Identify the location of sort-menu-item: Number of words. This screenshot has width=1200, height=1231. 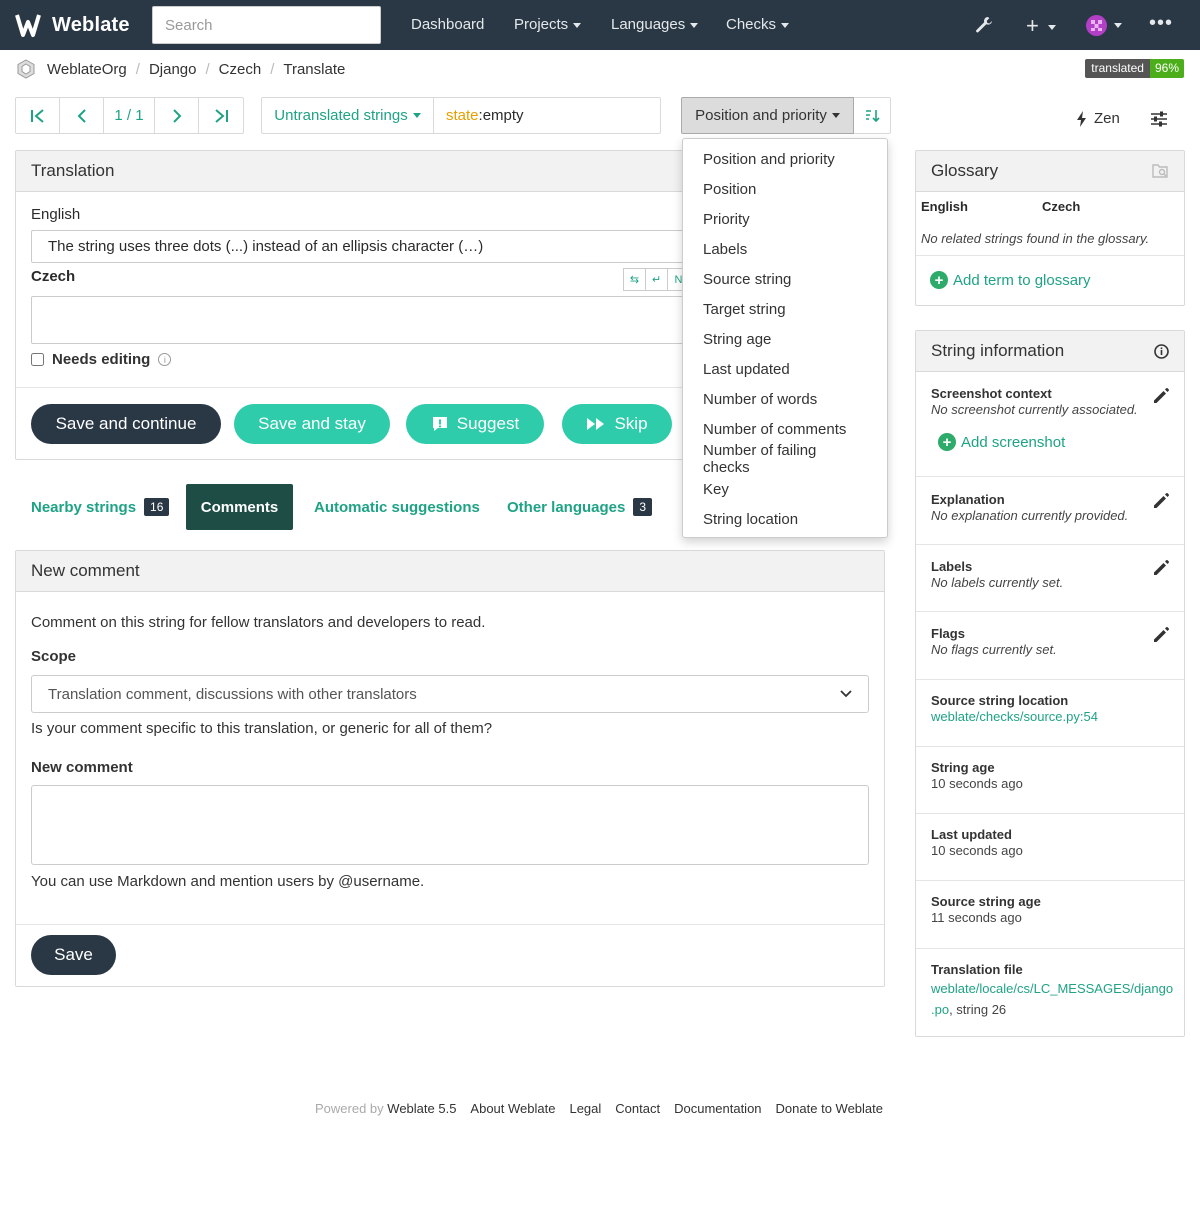
(785, 399).